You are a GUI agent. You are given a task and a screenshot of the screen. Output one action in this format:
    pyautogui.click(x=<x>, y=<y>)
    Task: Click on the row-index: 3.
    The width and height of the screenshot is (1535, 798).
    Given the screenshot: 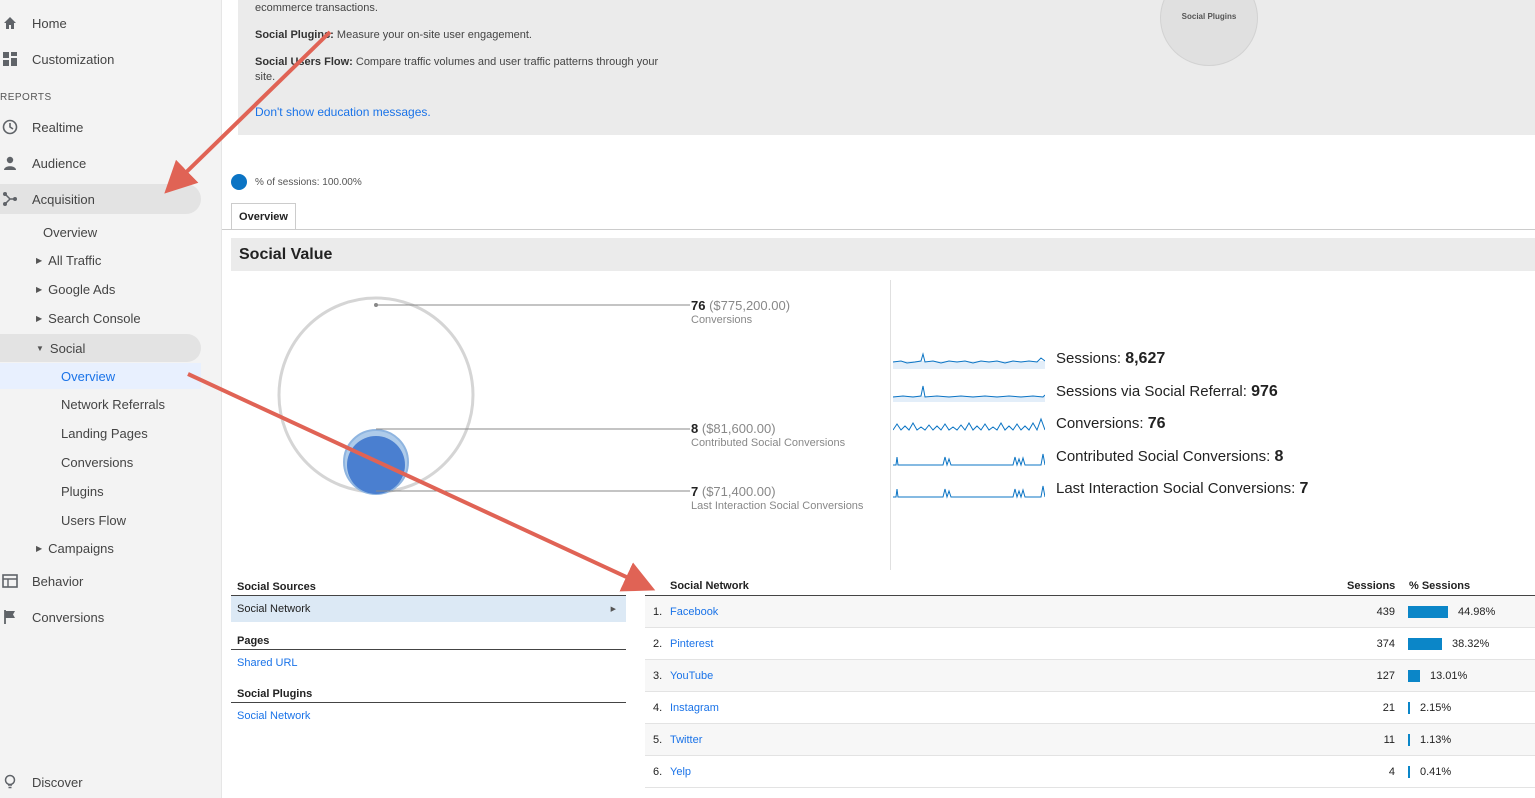 What is the action you would take?
    pyautogui.click(x=658, y=676)
    